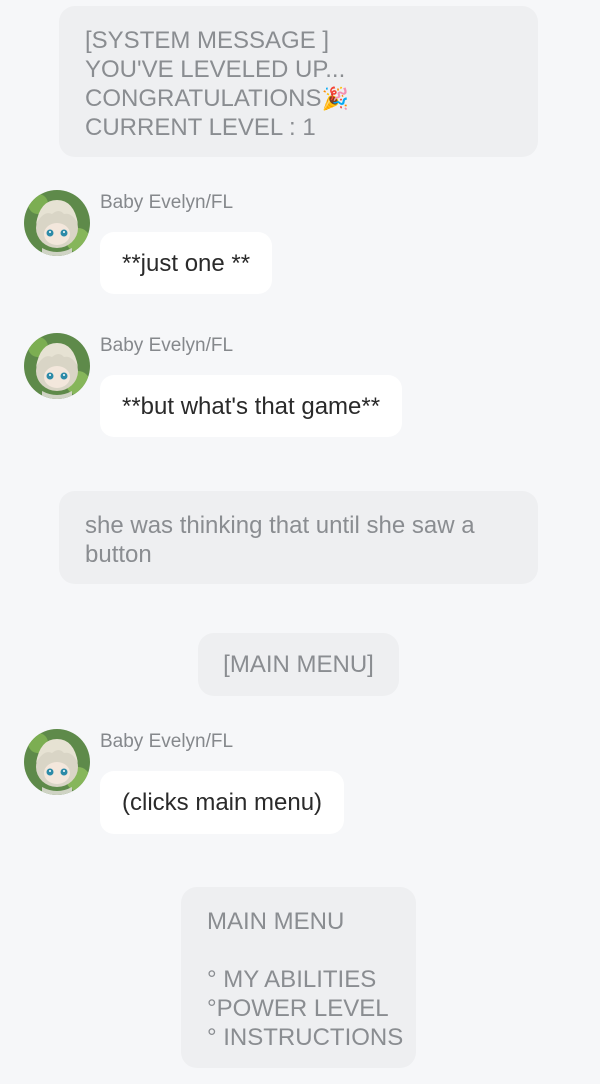 This screenshot has height=1084, width=600. I want to click on party-popper-icon: 🎉, so click(335, 98).